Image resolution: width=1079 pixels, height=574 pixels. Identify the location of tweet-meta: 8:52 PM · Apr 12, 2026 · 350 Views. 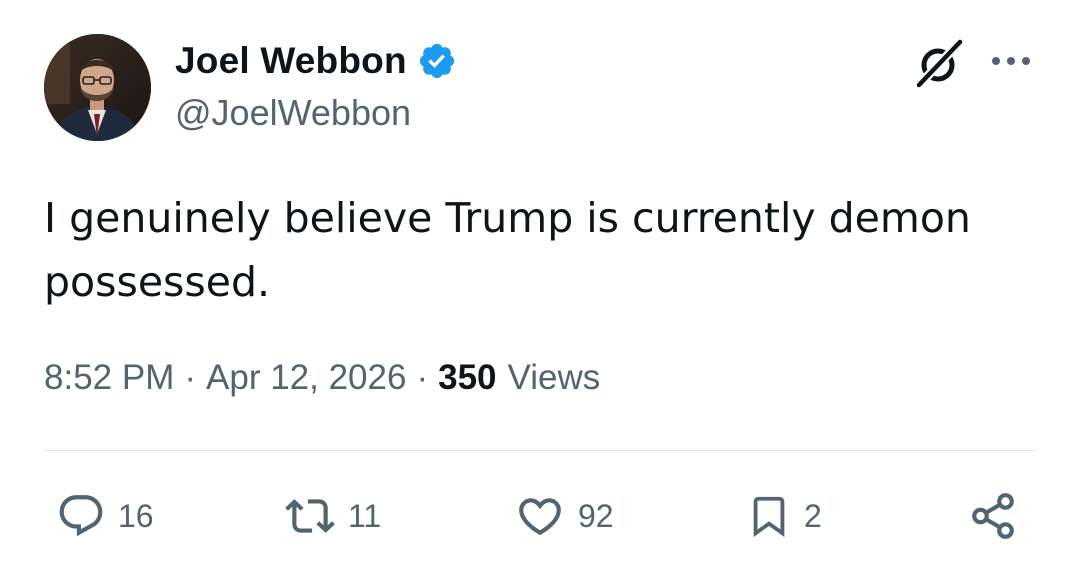
(322, 378).